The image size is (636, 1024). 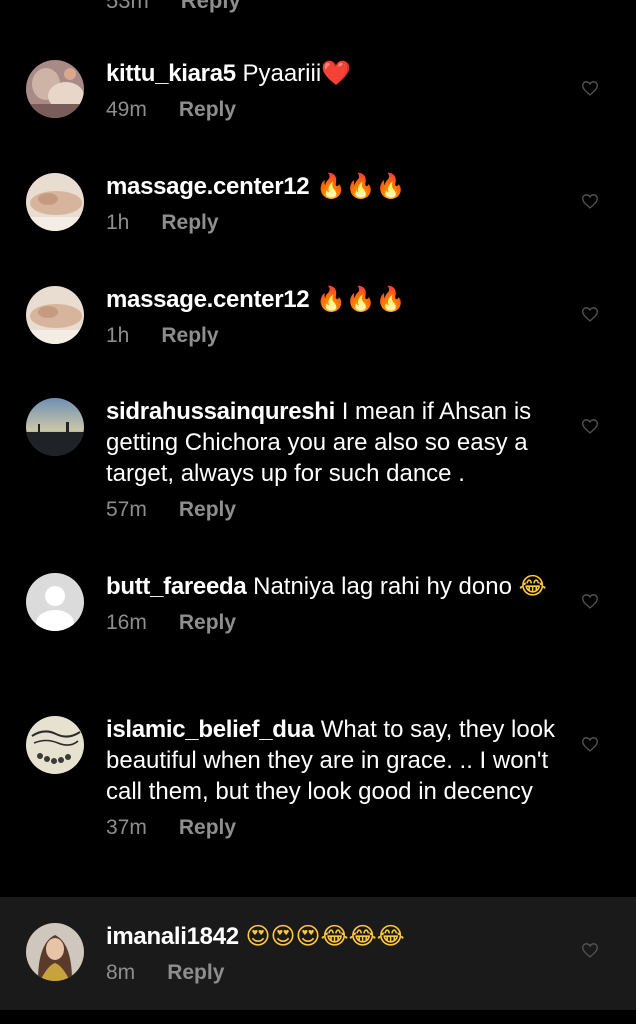 What do you see at coordinates (382, 586) in the screenshot?
I see `comment-text: Natniya lag rahi hy dono` at bounding box center [382, 586].